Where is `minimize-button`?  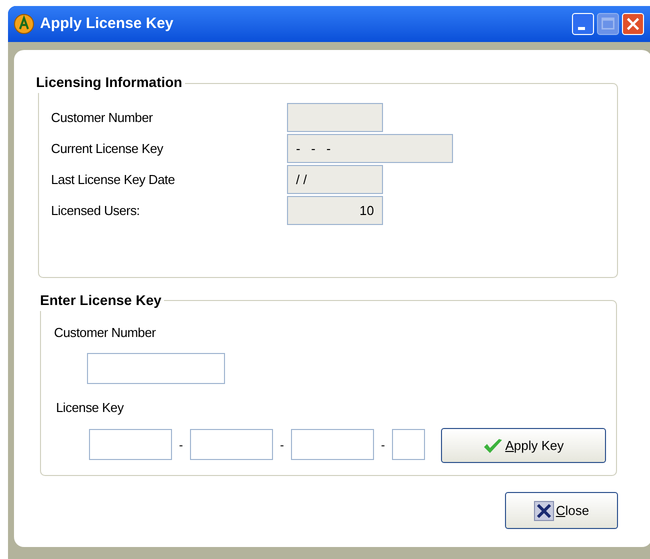
minimize-button is located at coordinates (583, 24).